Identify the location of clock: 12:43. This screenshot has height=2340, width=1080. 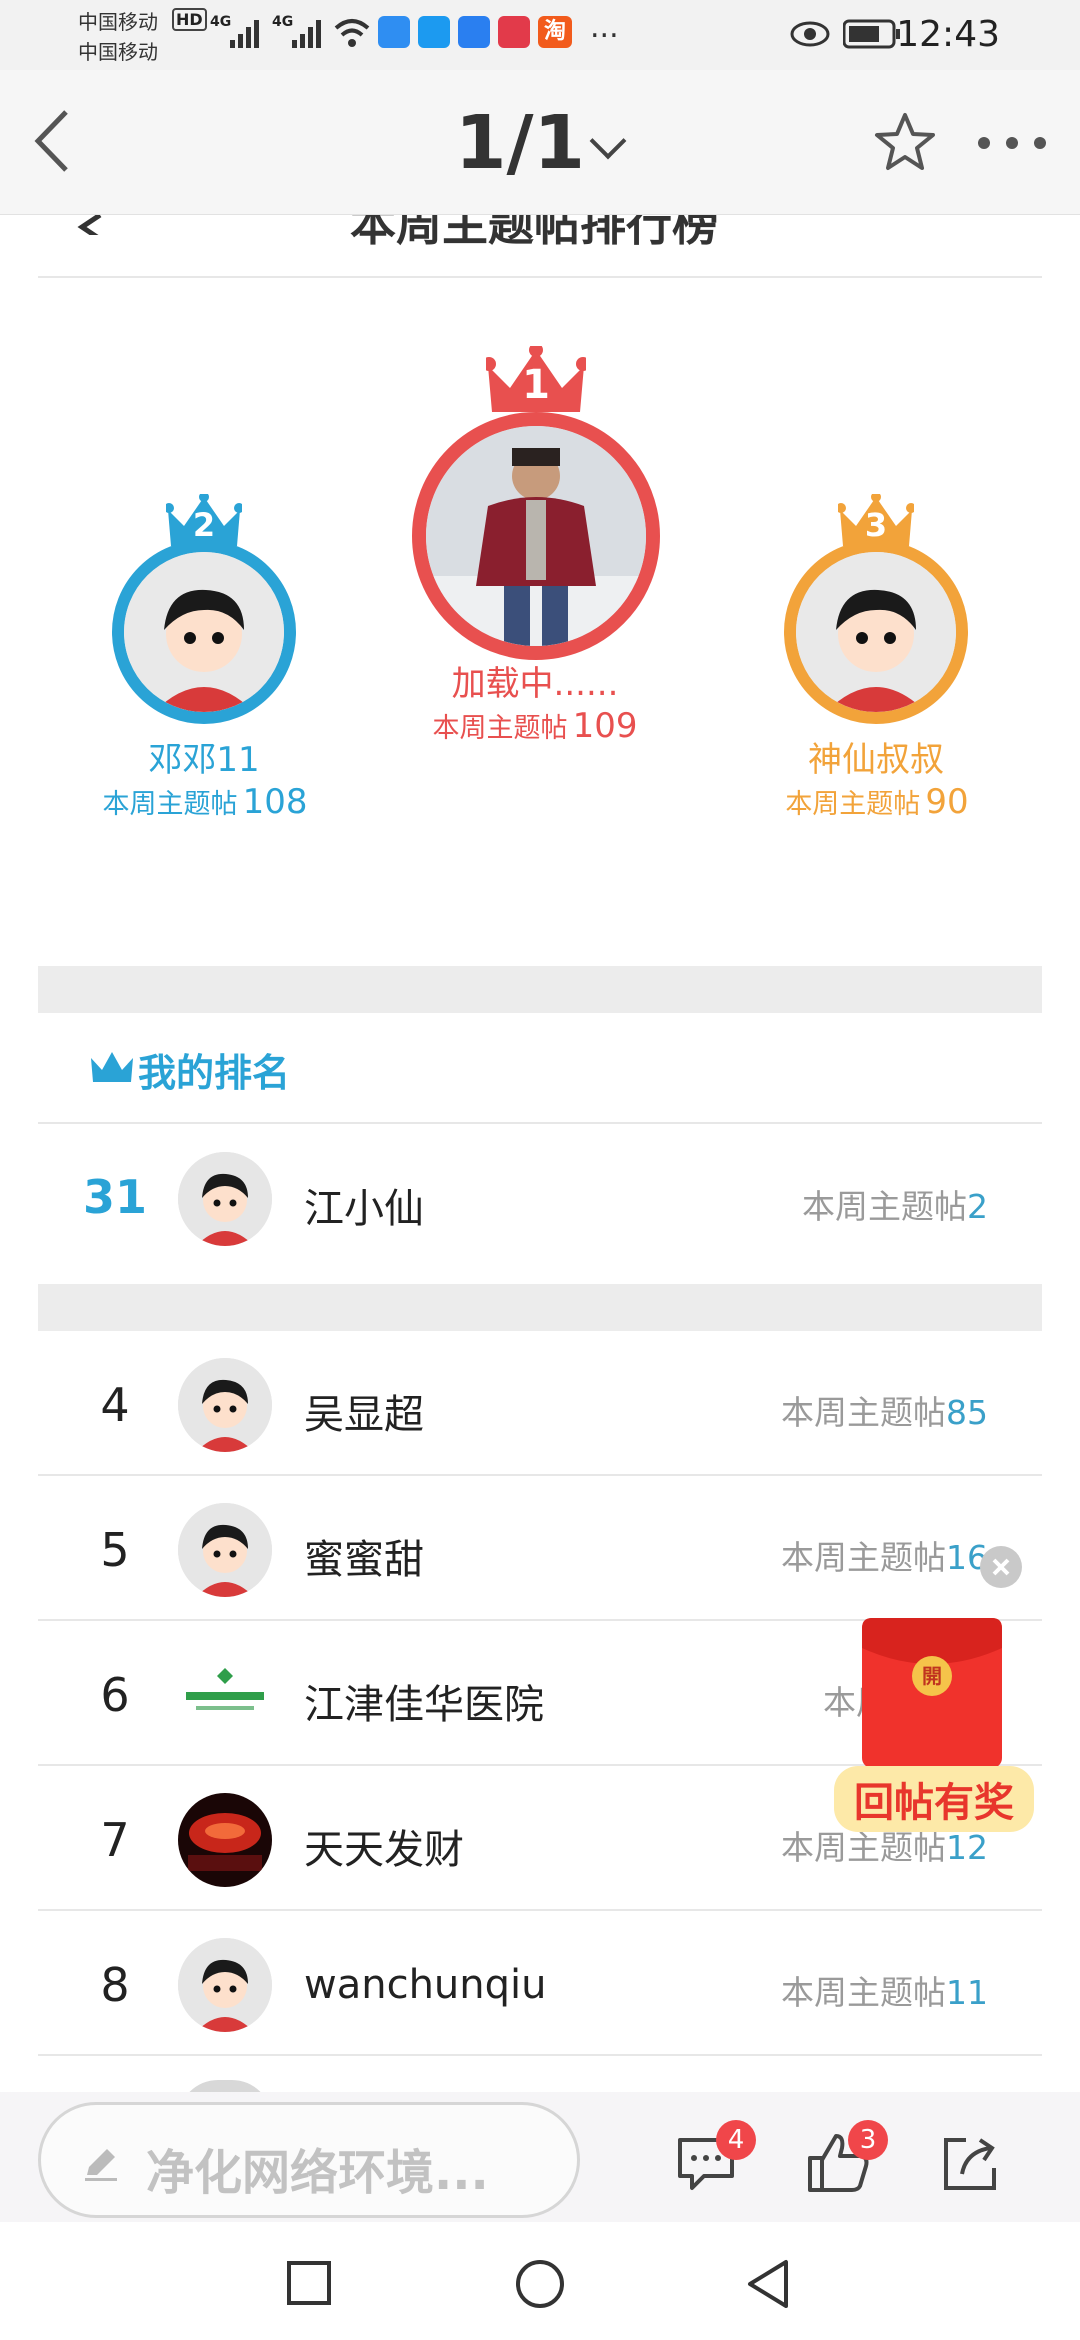
(948, 34).